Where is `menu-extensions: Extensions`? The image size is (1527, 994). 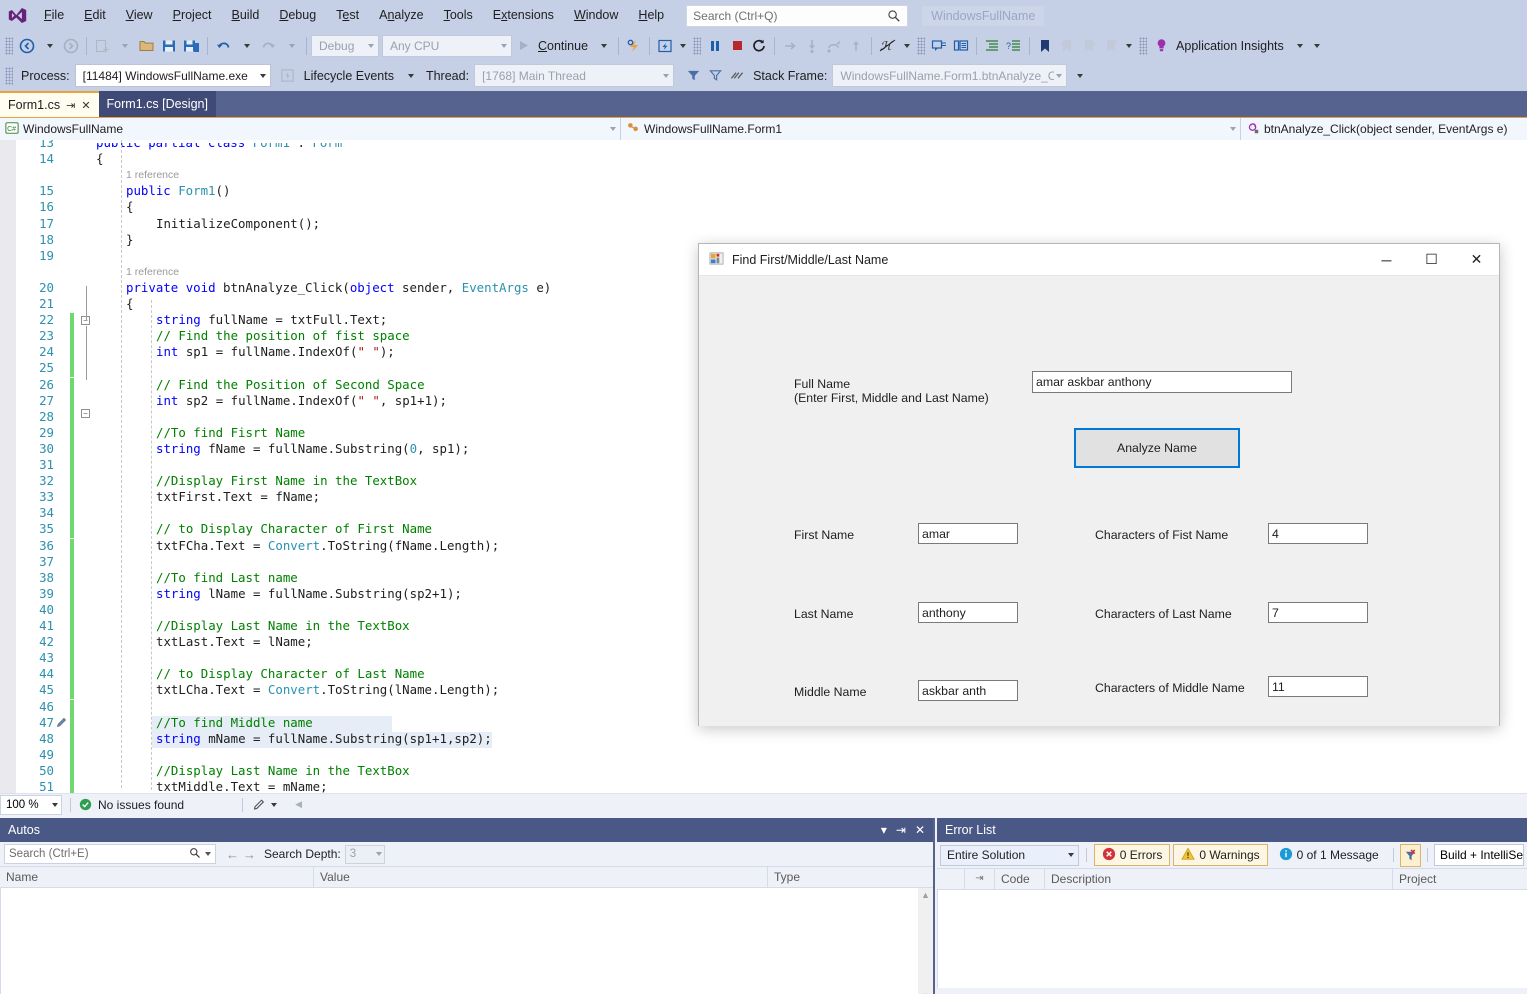 menu-extensions: Extensions is located at coordinates (523, 15).